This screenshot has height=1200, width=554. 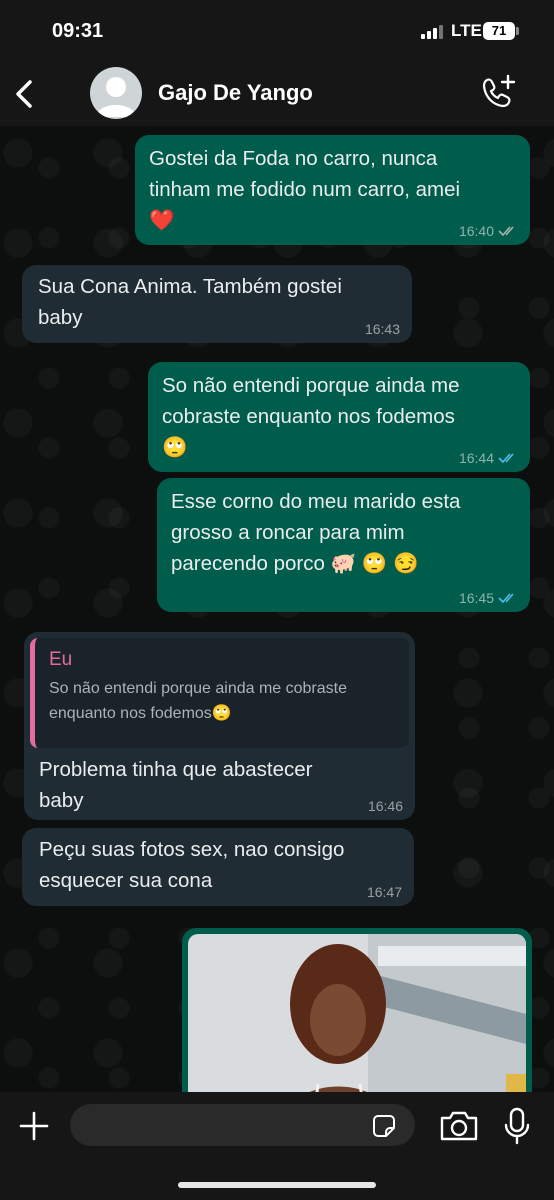 What do you see at coordinates (476, 458) in the screenshot?
I see `message-time: 16:44` at bounding box center [476, 458].